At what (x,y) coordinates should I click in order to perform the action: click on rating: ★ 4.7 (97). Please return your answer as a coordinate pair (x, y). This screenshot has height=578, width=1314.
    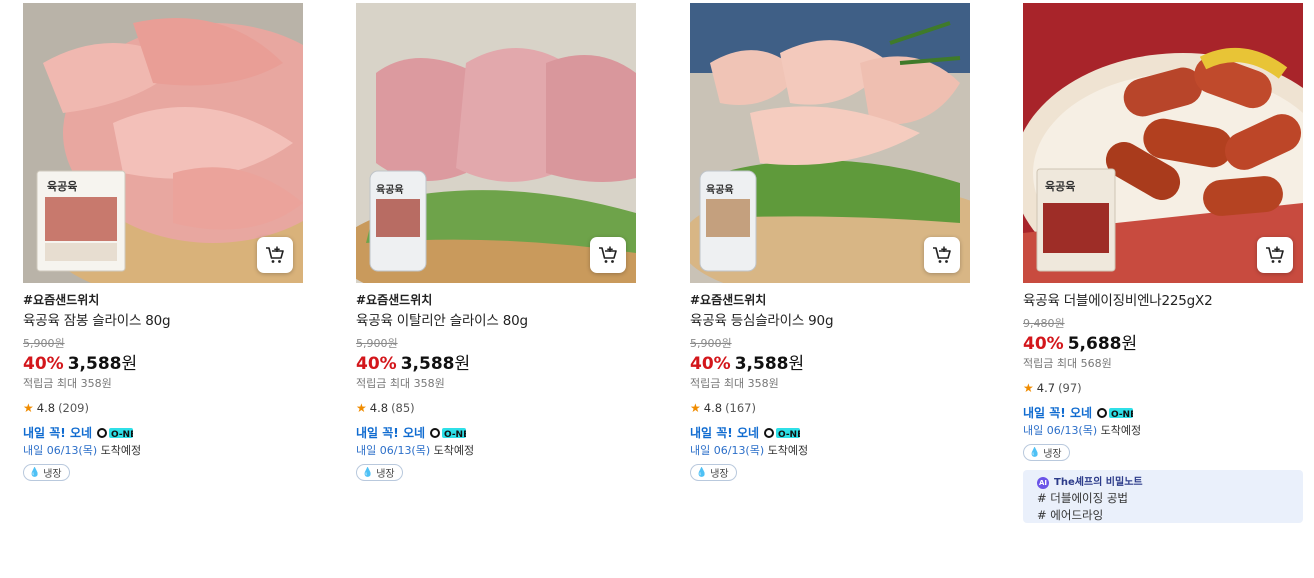
    Looking at the image, I should click on (1163, 388).